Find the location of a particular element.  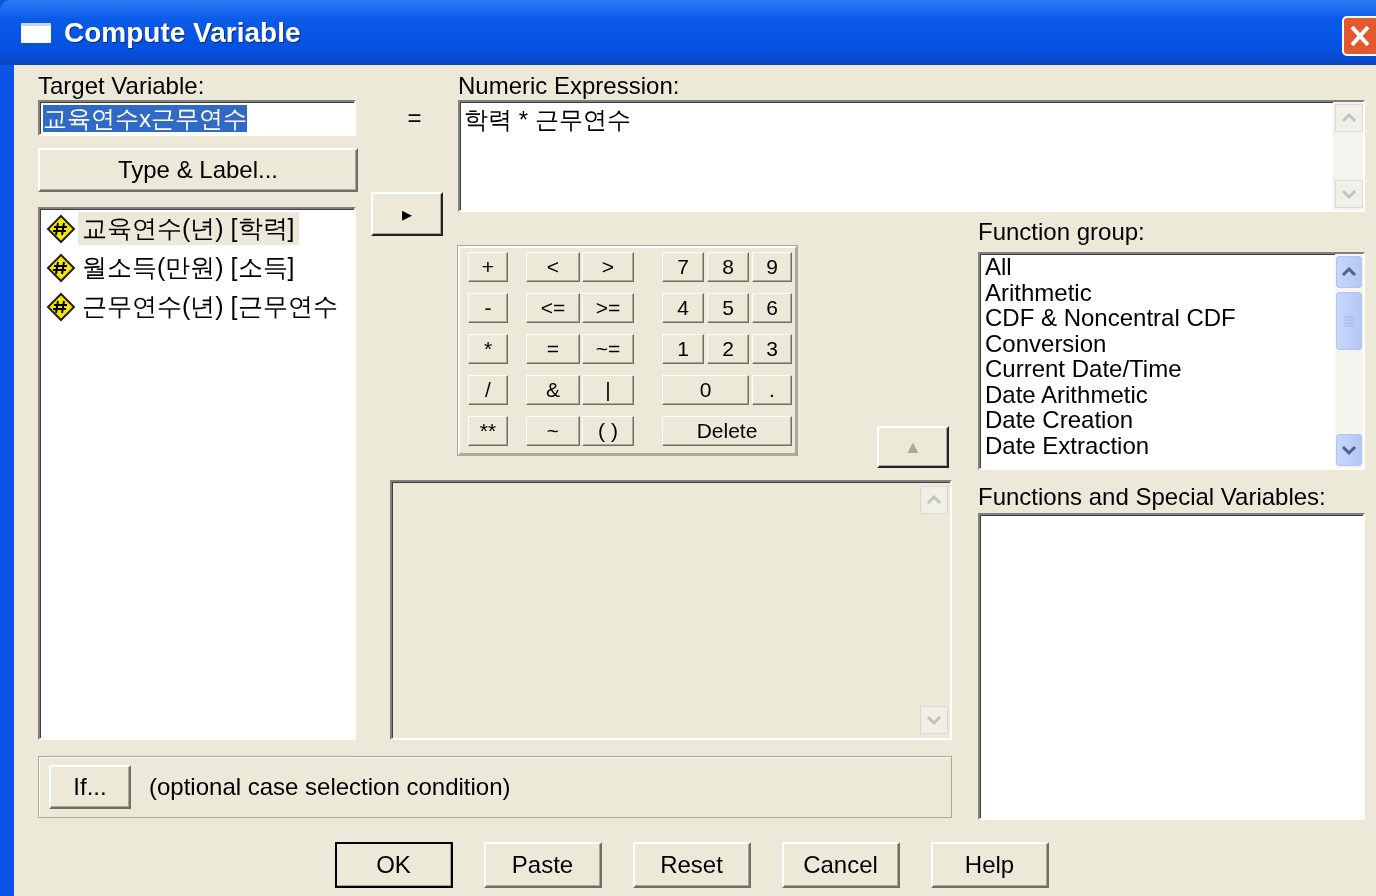

keypad-key: > is located at coordinates (608, 267).